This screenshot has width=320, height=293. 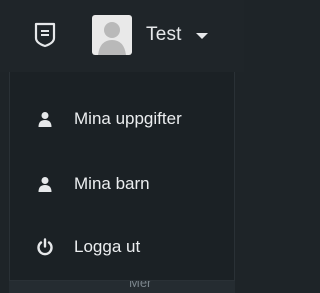 I want to click on user-name: Test, so click(x=164, y=34).